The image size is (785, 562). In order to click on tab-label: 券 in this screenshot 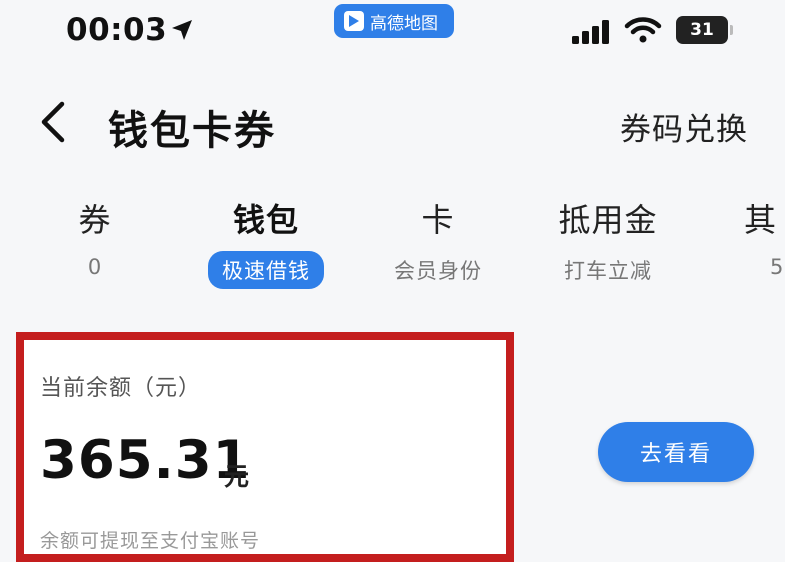, I will do `click(95, 220)`.